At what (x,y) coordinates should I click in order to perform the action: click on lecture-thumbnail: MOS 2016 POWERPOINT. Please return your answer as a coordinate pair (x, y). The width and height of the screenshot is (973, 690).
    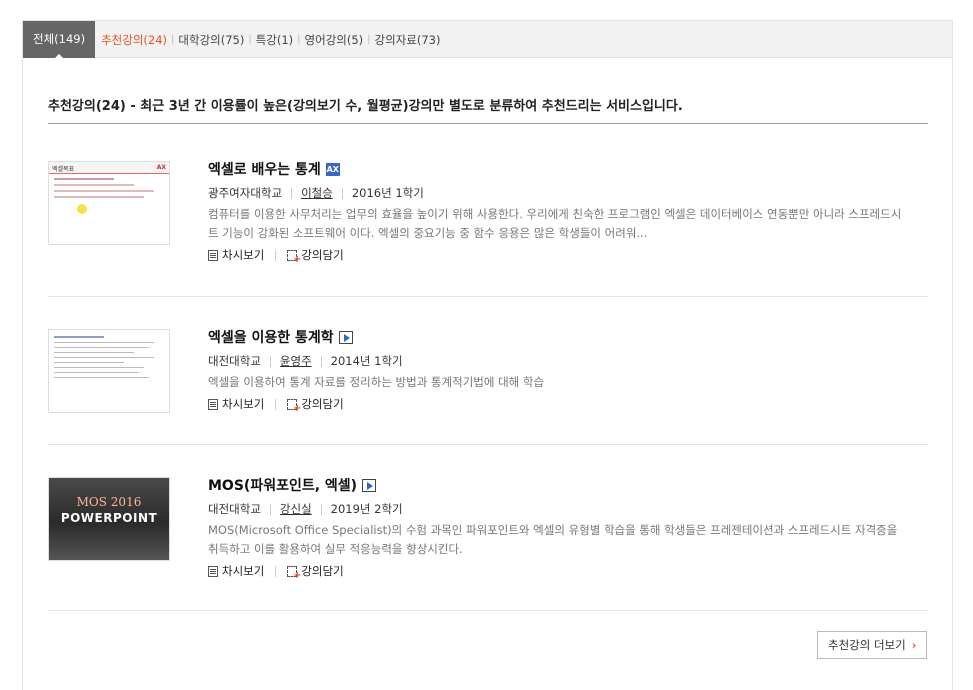
    Looking at the image, I should click on (109, 519).